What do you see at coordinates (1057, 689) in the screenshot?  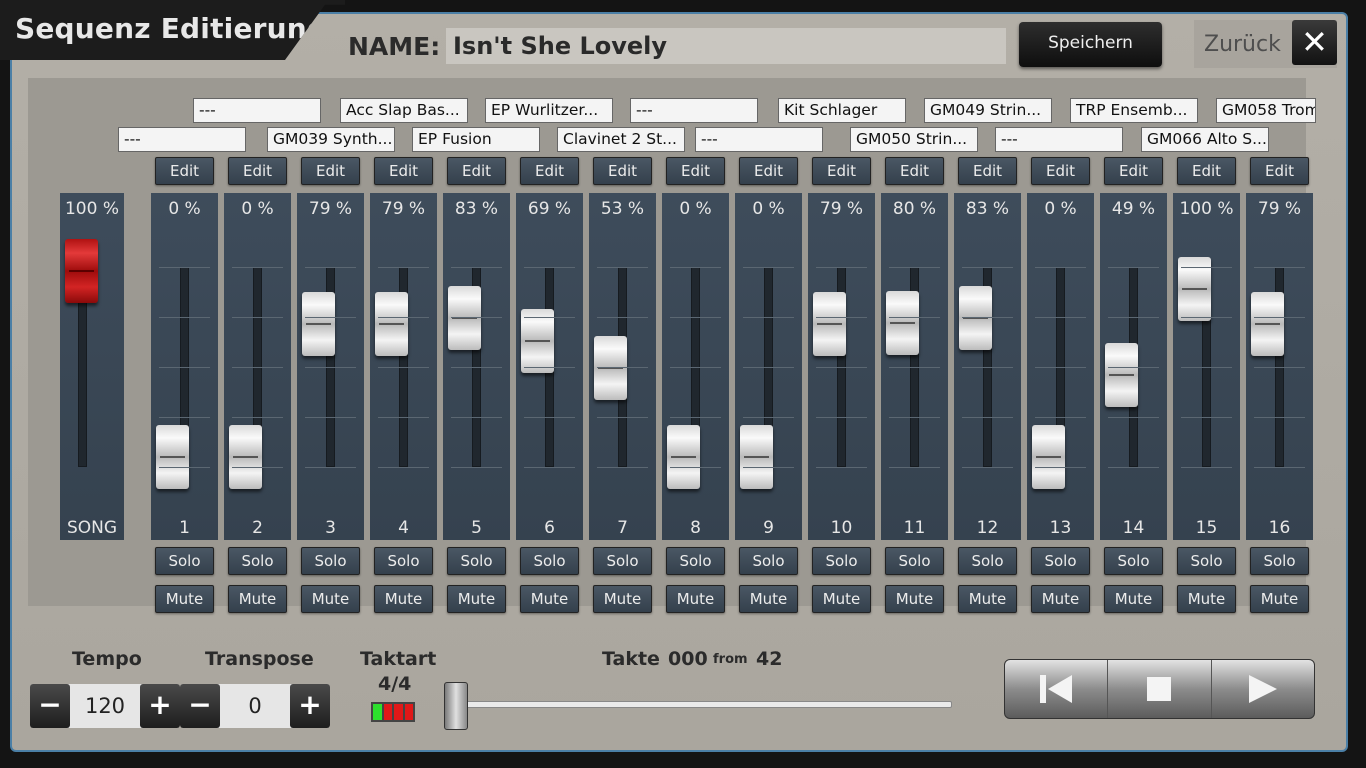 I see `skip-back-icon` at bounding box center [1057, 689].